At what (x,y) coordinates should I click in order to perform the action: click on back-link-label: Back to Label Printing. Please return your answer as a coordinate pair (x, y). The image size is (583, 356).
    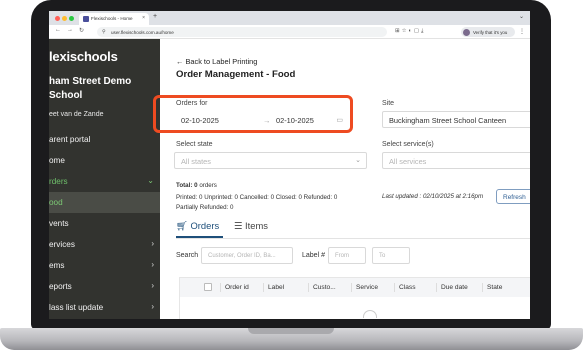
    Looking at the image, I should click on (221, 61).